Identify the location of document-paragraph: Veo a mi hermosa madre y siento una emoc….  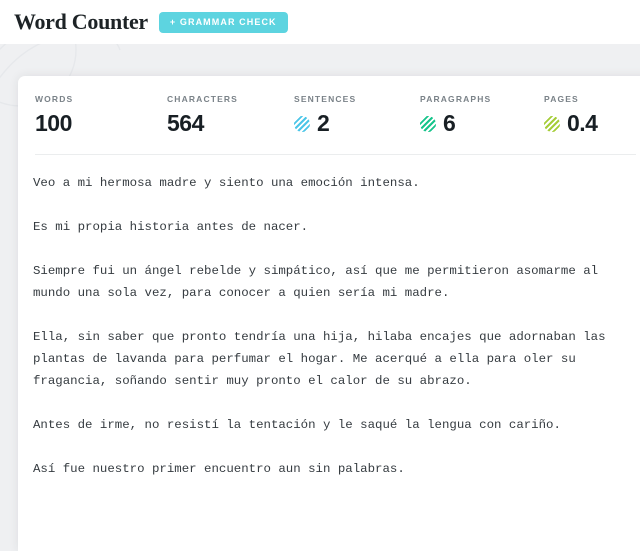
(226, 183).